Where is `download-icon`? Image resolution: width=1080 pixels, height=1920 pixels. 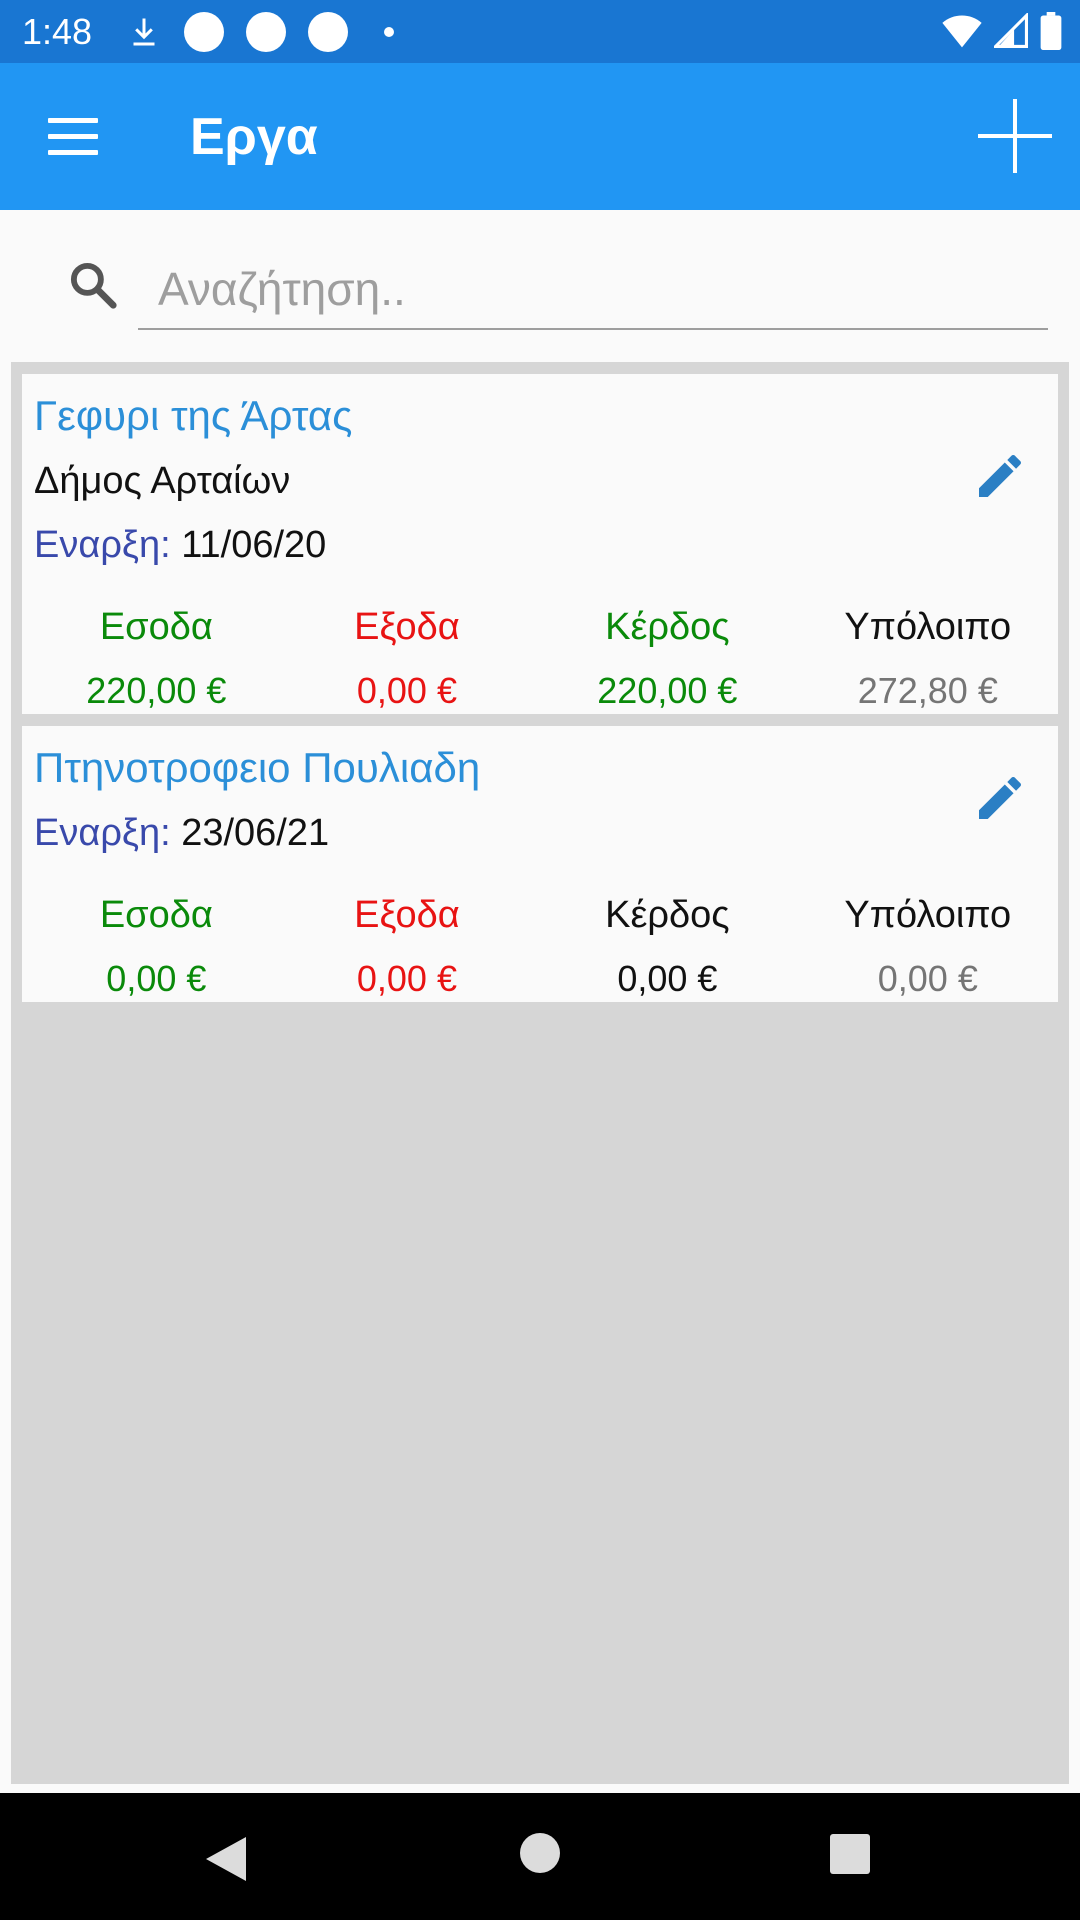
download-icon is located at coordinates (144, 31).